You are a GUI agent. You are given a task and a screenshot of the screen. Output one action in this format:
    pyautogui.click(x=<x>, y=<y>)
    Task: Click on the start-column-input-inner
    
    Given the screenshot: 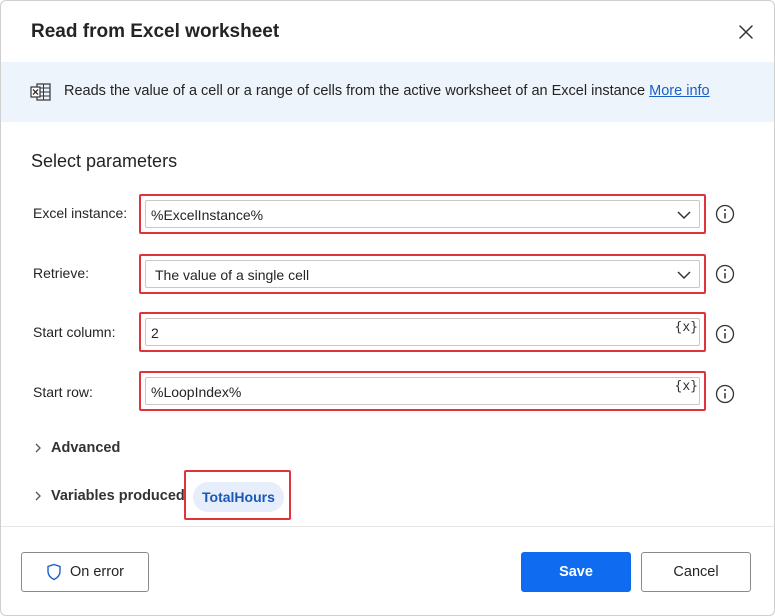 What is the action you would take?
    pyautogui.click(x=422, y=332)
    